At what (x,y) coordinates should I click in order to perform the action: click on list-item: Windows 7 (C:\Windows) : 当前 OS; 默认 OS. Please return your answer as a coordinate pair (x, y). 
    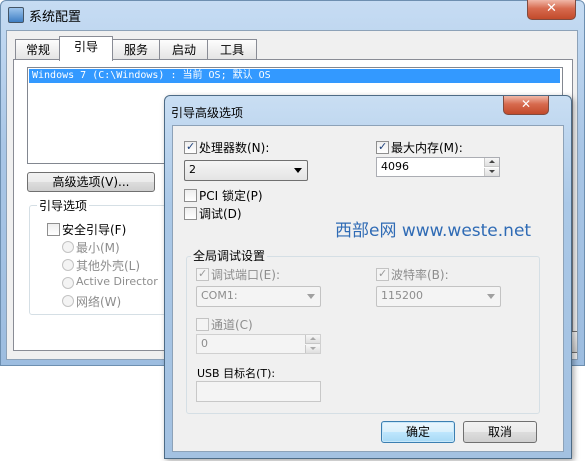
    Looking at the image, I should click on (294, 76).